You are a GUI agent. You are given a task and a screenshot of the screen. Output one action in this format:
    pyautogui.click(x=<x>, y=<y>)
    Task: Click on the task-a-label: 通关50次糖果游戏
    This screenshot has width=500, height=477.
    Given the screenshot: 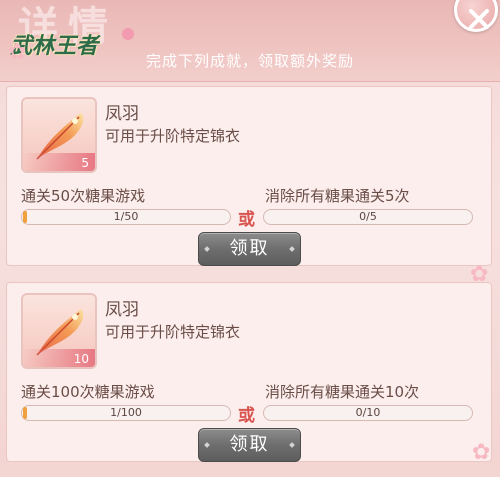 What is the action you would take?
    pyautogui.click(x=83, y=196)
    